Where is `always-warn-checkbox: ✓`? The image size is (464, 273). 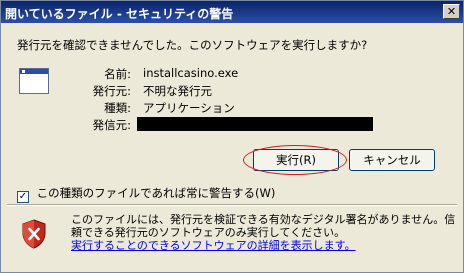
always-warn-checkbox: ✓ is located at coordinates (23, 197).